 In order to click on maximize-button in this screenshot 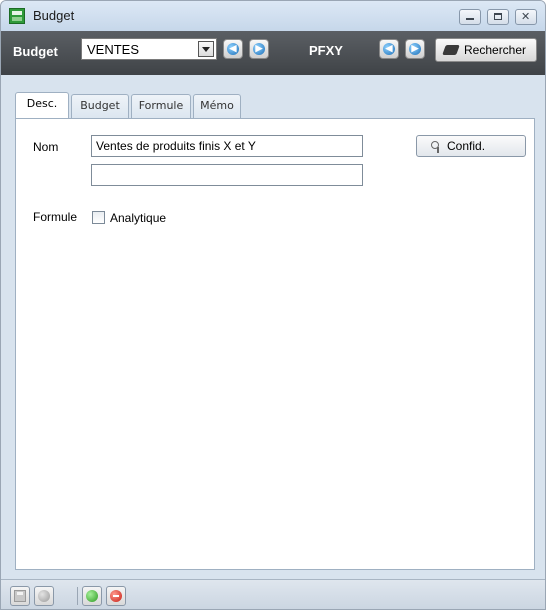, I will do `click(498, 17)`.